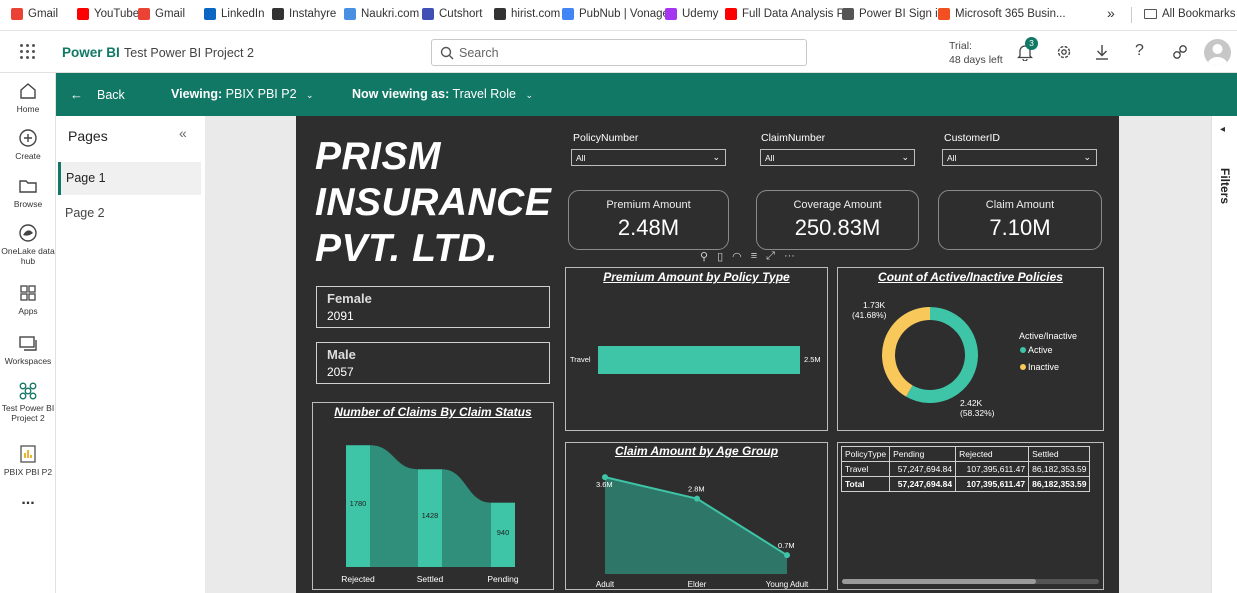 Image resolution: width=1237 pixels, height=593 pixels. Describe the element at coordinates (32, 289) in the screenshot. I see `grid-cell` at that location.